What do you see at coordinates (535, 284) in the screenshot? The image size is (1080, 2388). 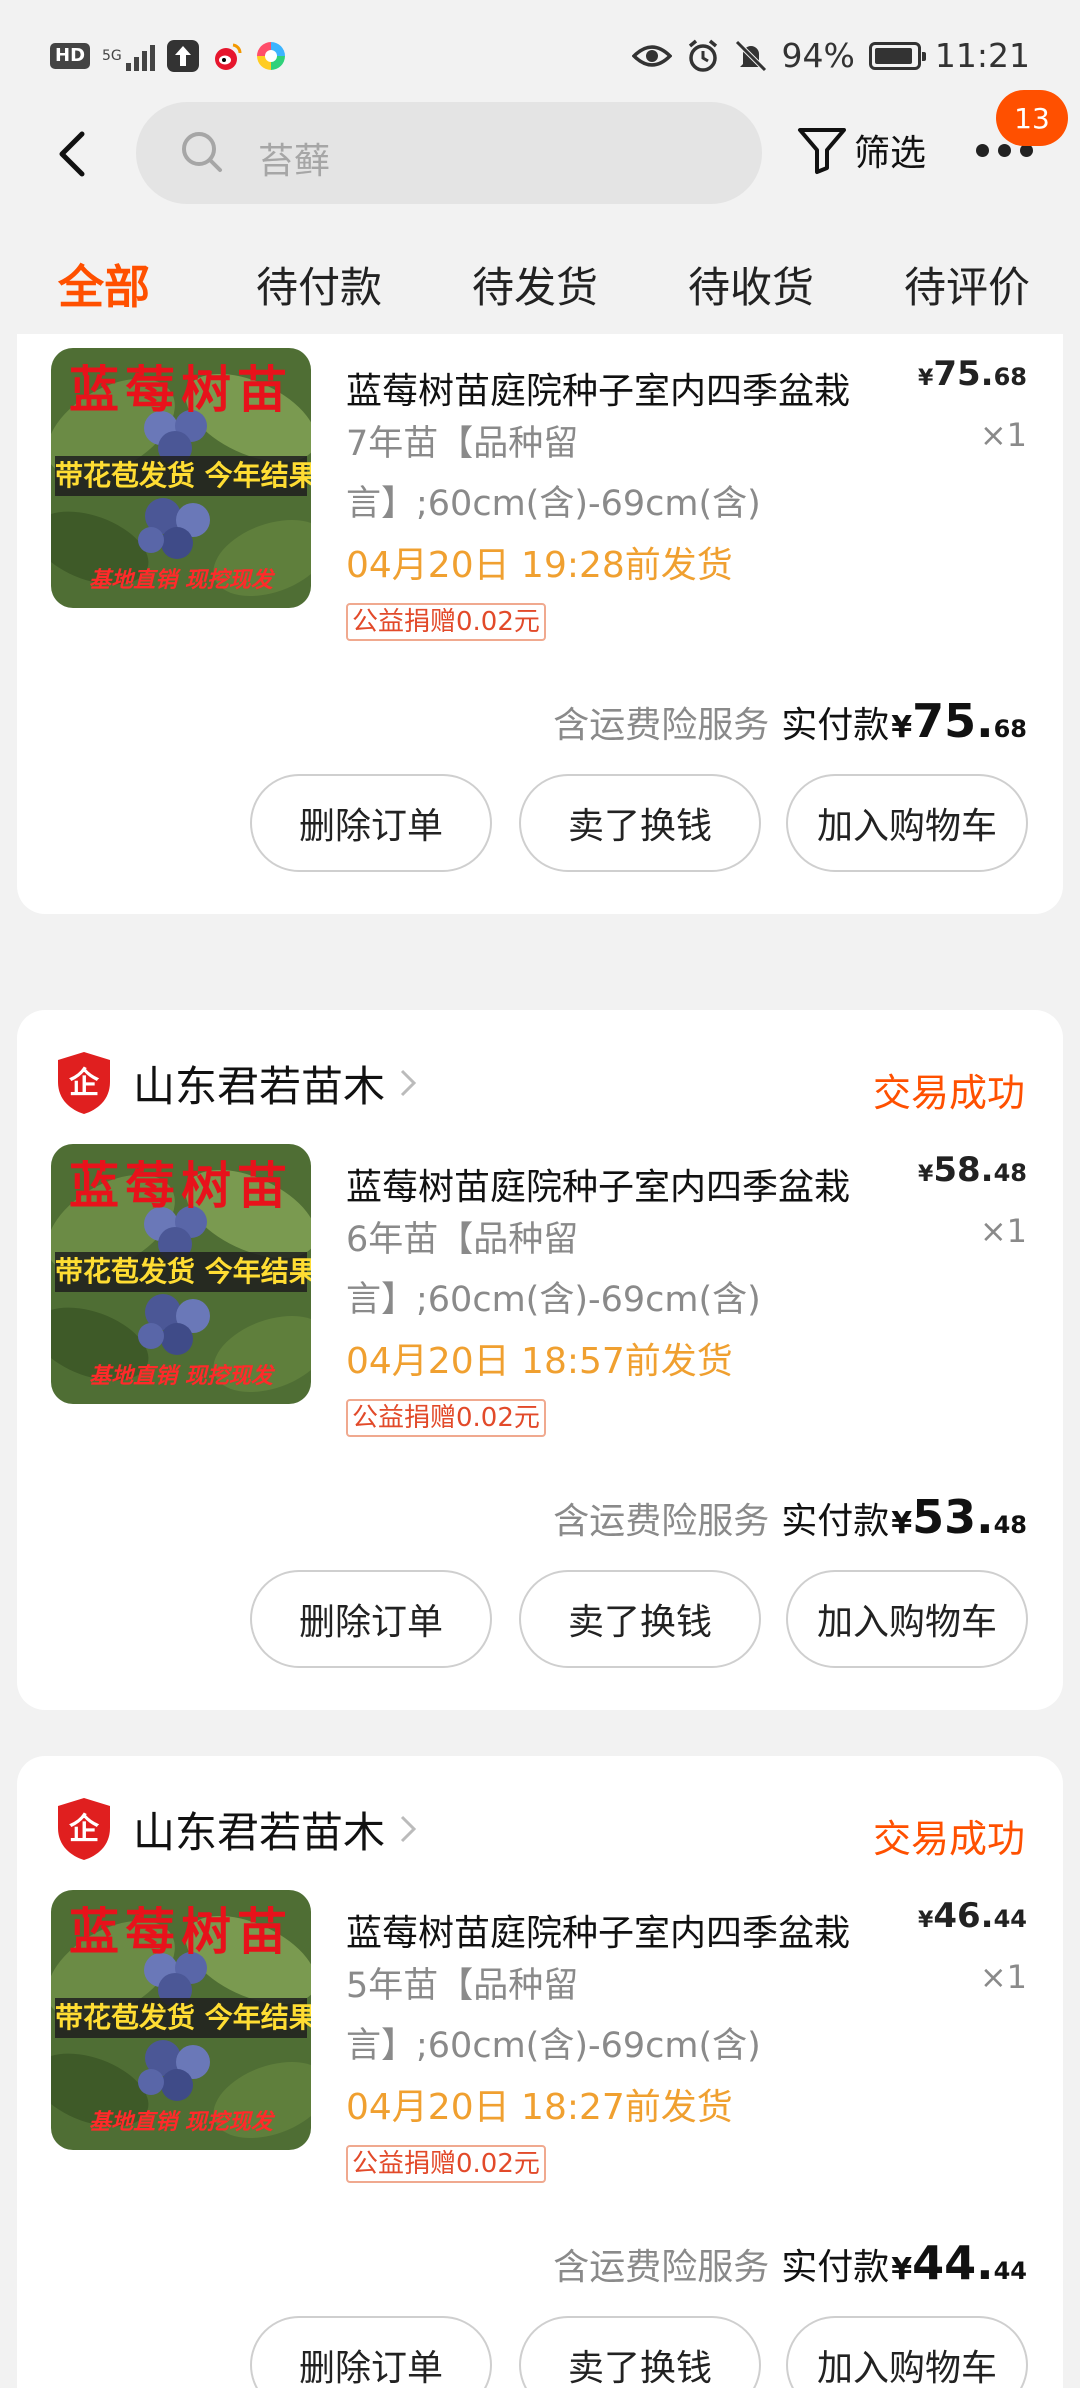 I see `tab-pending-shipment: 待发货` at bounding box center [535, 284].